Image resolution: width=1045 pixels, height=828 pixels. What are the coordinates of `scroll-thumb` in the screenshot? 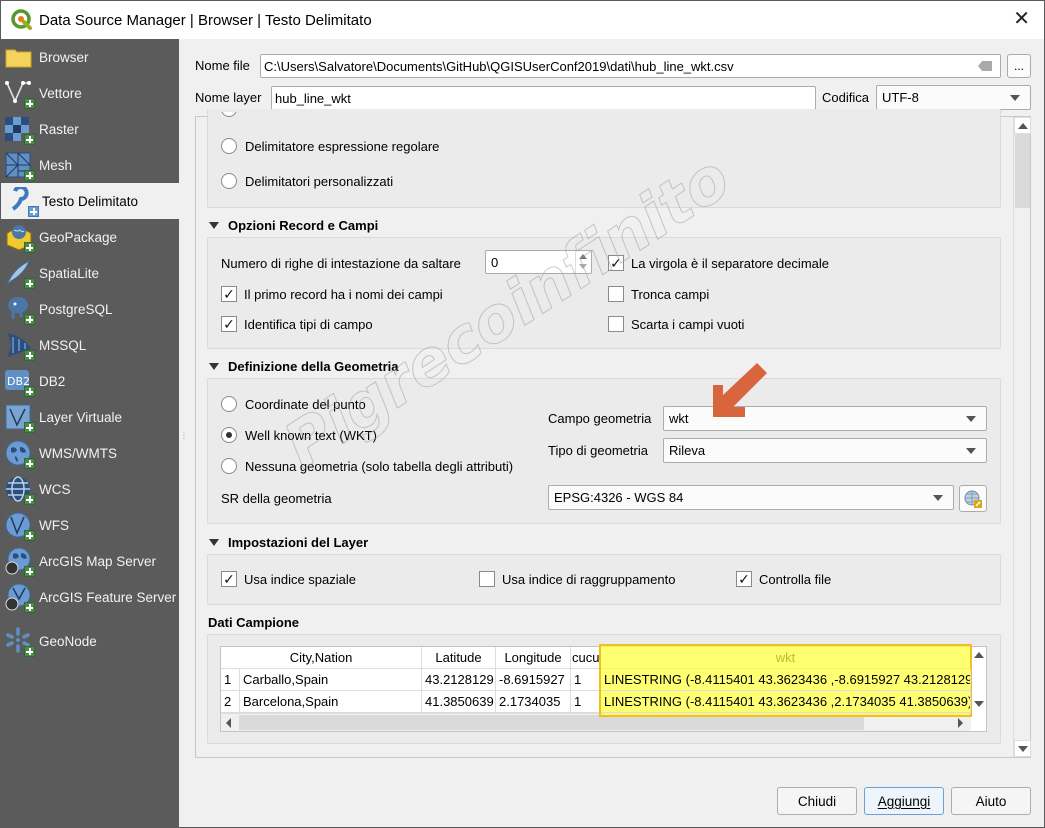 It's located at (1022, 171).